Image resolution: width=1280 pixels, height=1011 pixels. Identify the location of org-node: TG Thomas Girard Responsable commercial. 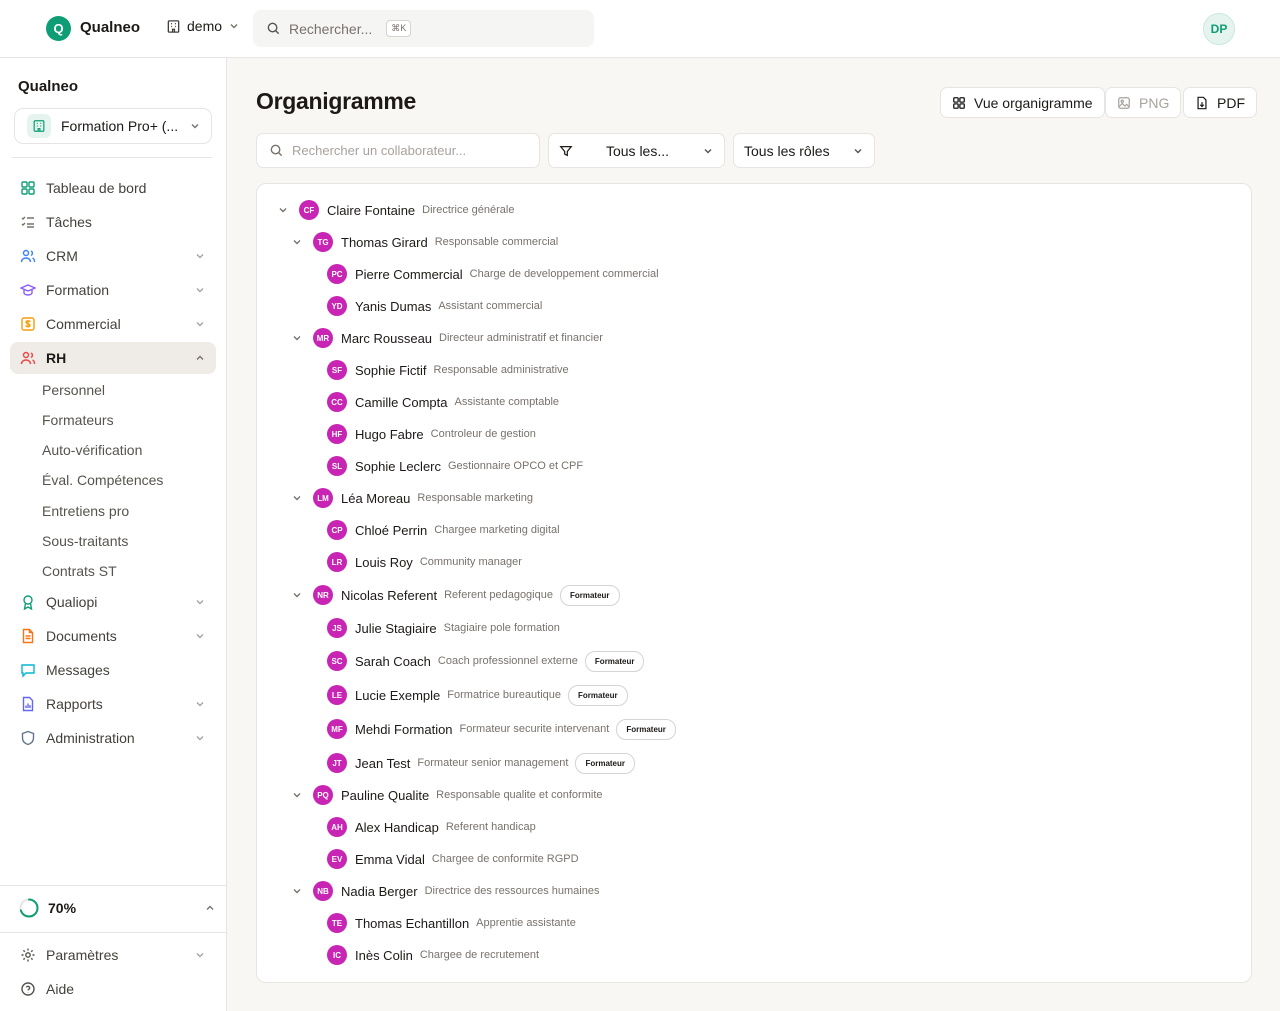
(428, 242).